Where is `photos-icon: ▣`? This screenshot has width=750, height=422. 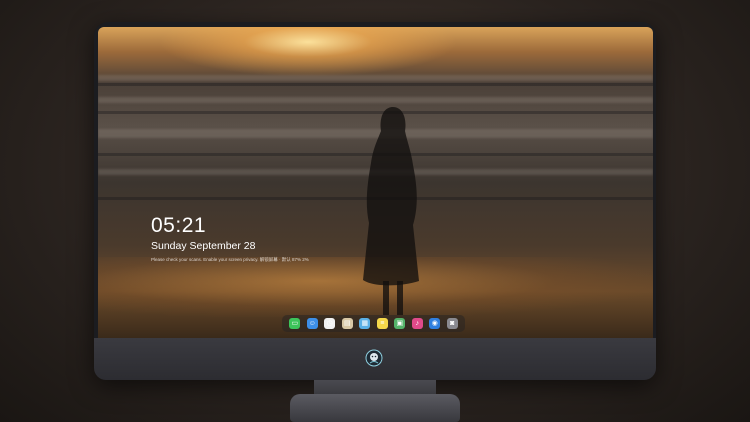 photos-icon: ▣ is located at coordinates (400, 323).